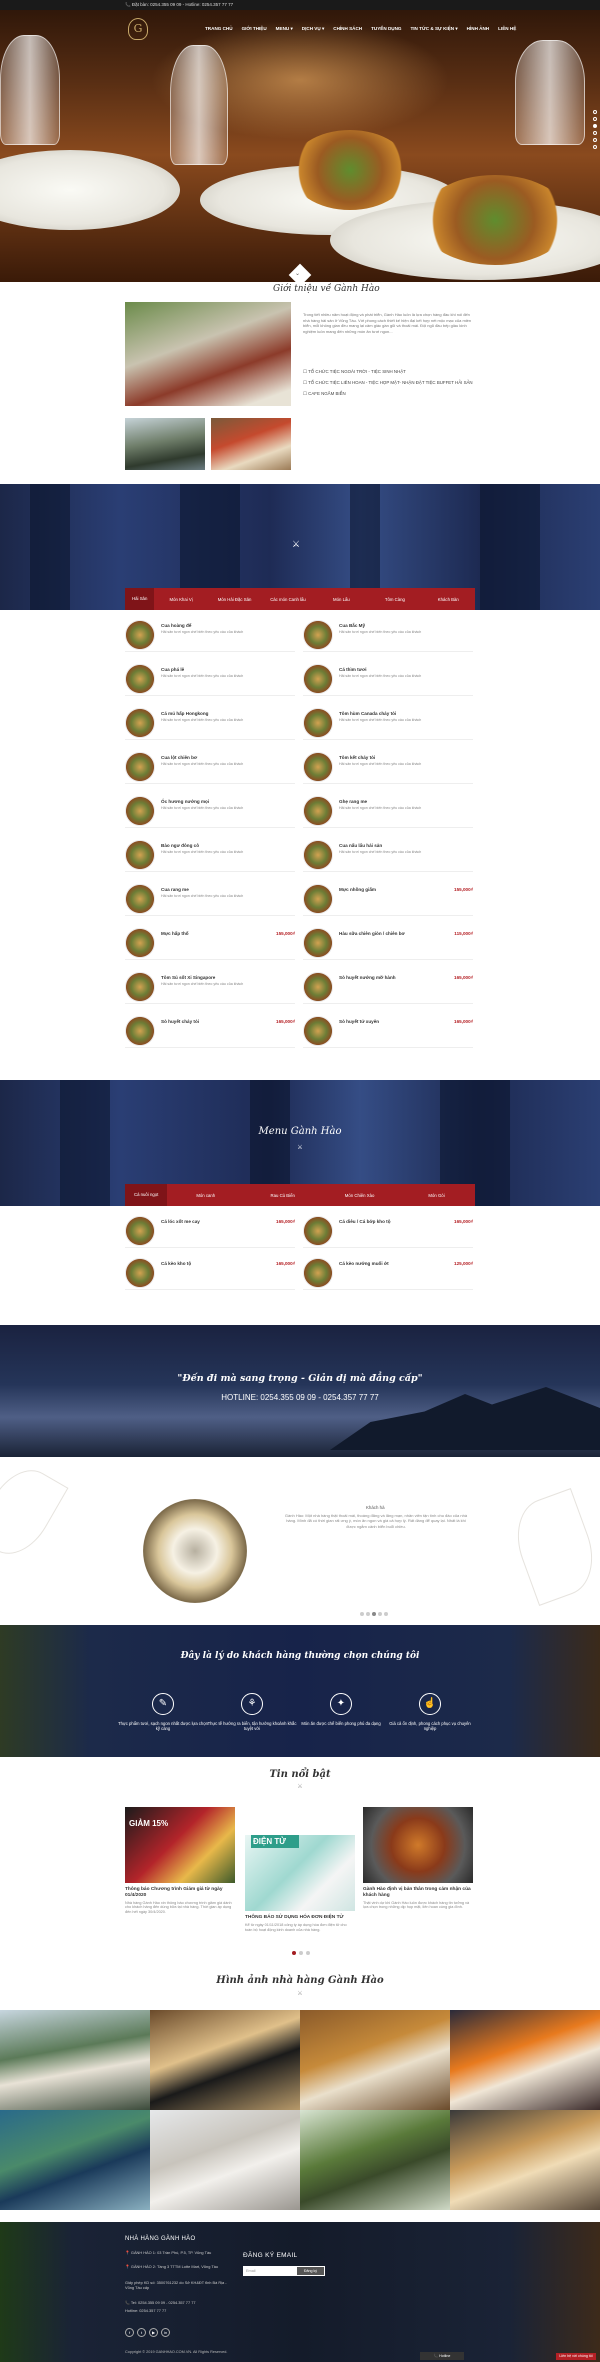 Image resolution: width=600 pixels, height=2362 pixels. What do you see at coordinates (282, 1195) in the screenshot?
I see `tab-sea-vegetables: Rau Củ Biển` at bounding box center [282, 1195].